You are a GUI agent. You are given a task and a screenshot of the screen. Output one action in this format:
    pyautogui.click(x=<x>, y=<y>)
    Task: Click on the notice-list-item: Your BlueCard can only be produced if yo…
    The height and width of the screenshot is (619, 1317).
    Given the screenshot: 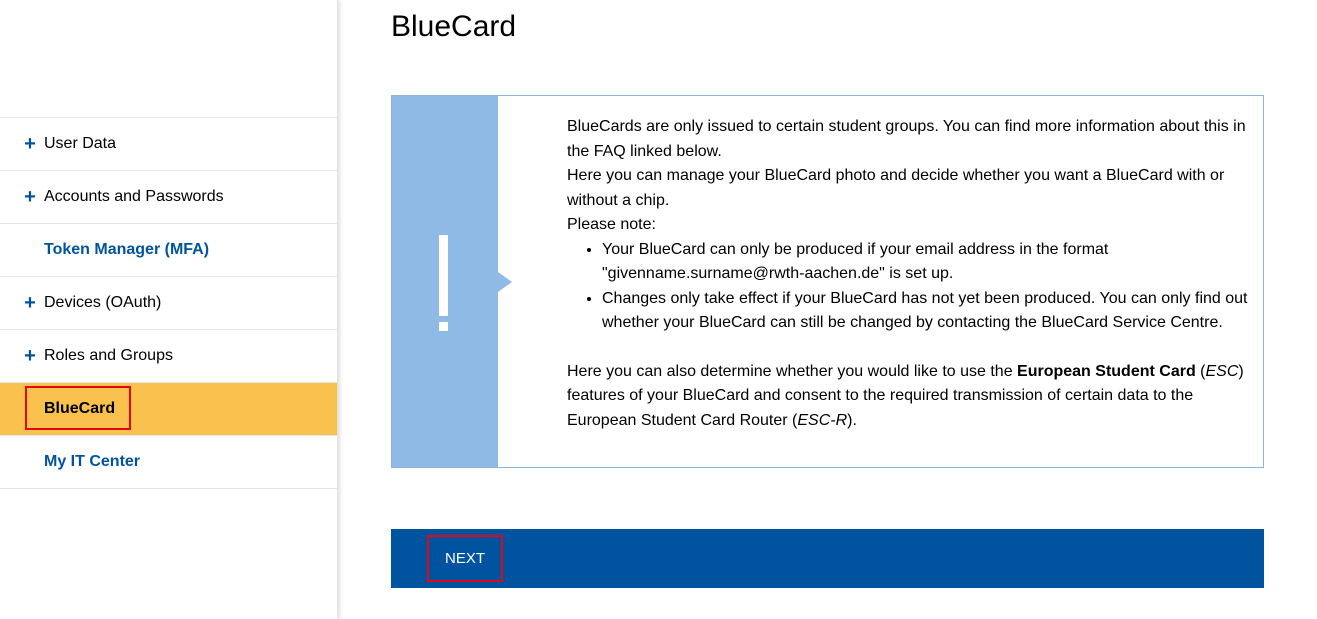 What is the action you would take?
    pyautogui.click(x=927, y=262)
    